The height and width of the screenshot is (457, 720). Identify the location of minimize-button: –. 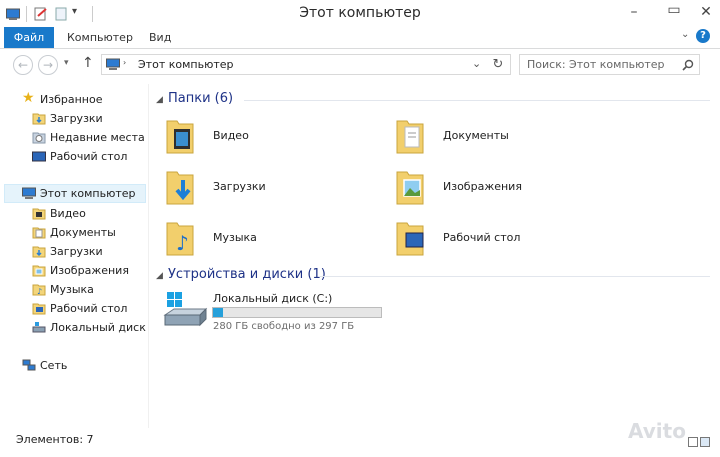
(634, 12).